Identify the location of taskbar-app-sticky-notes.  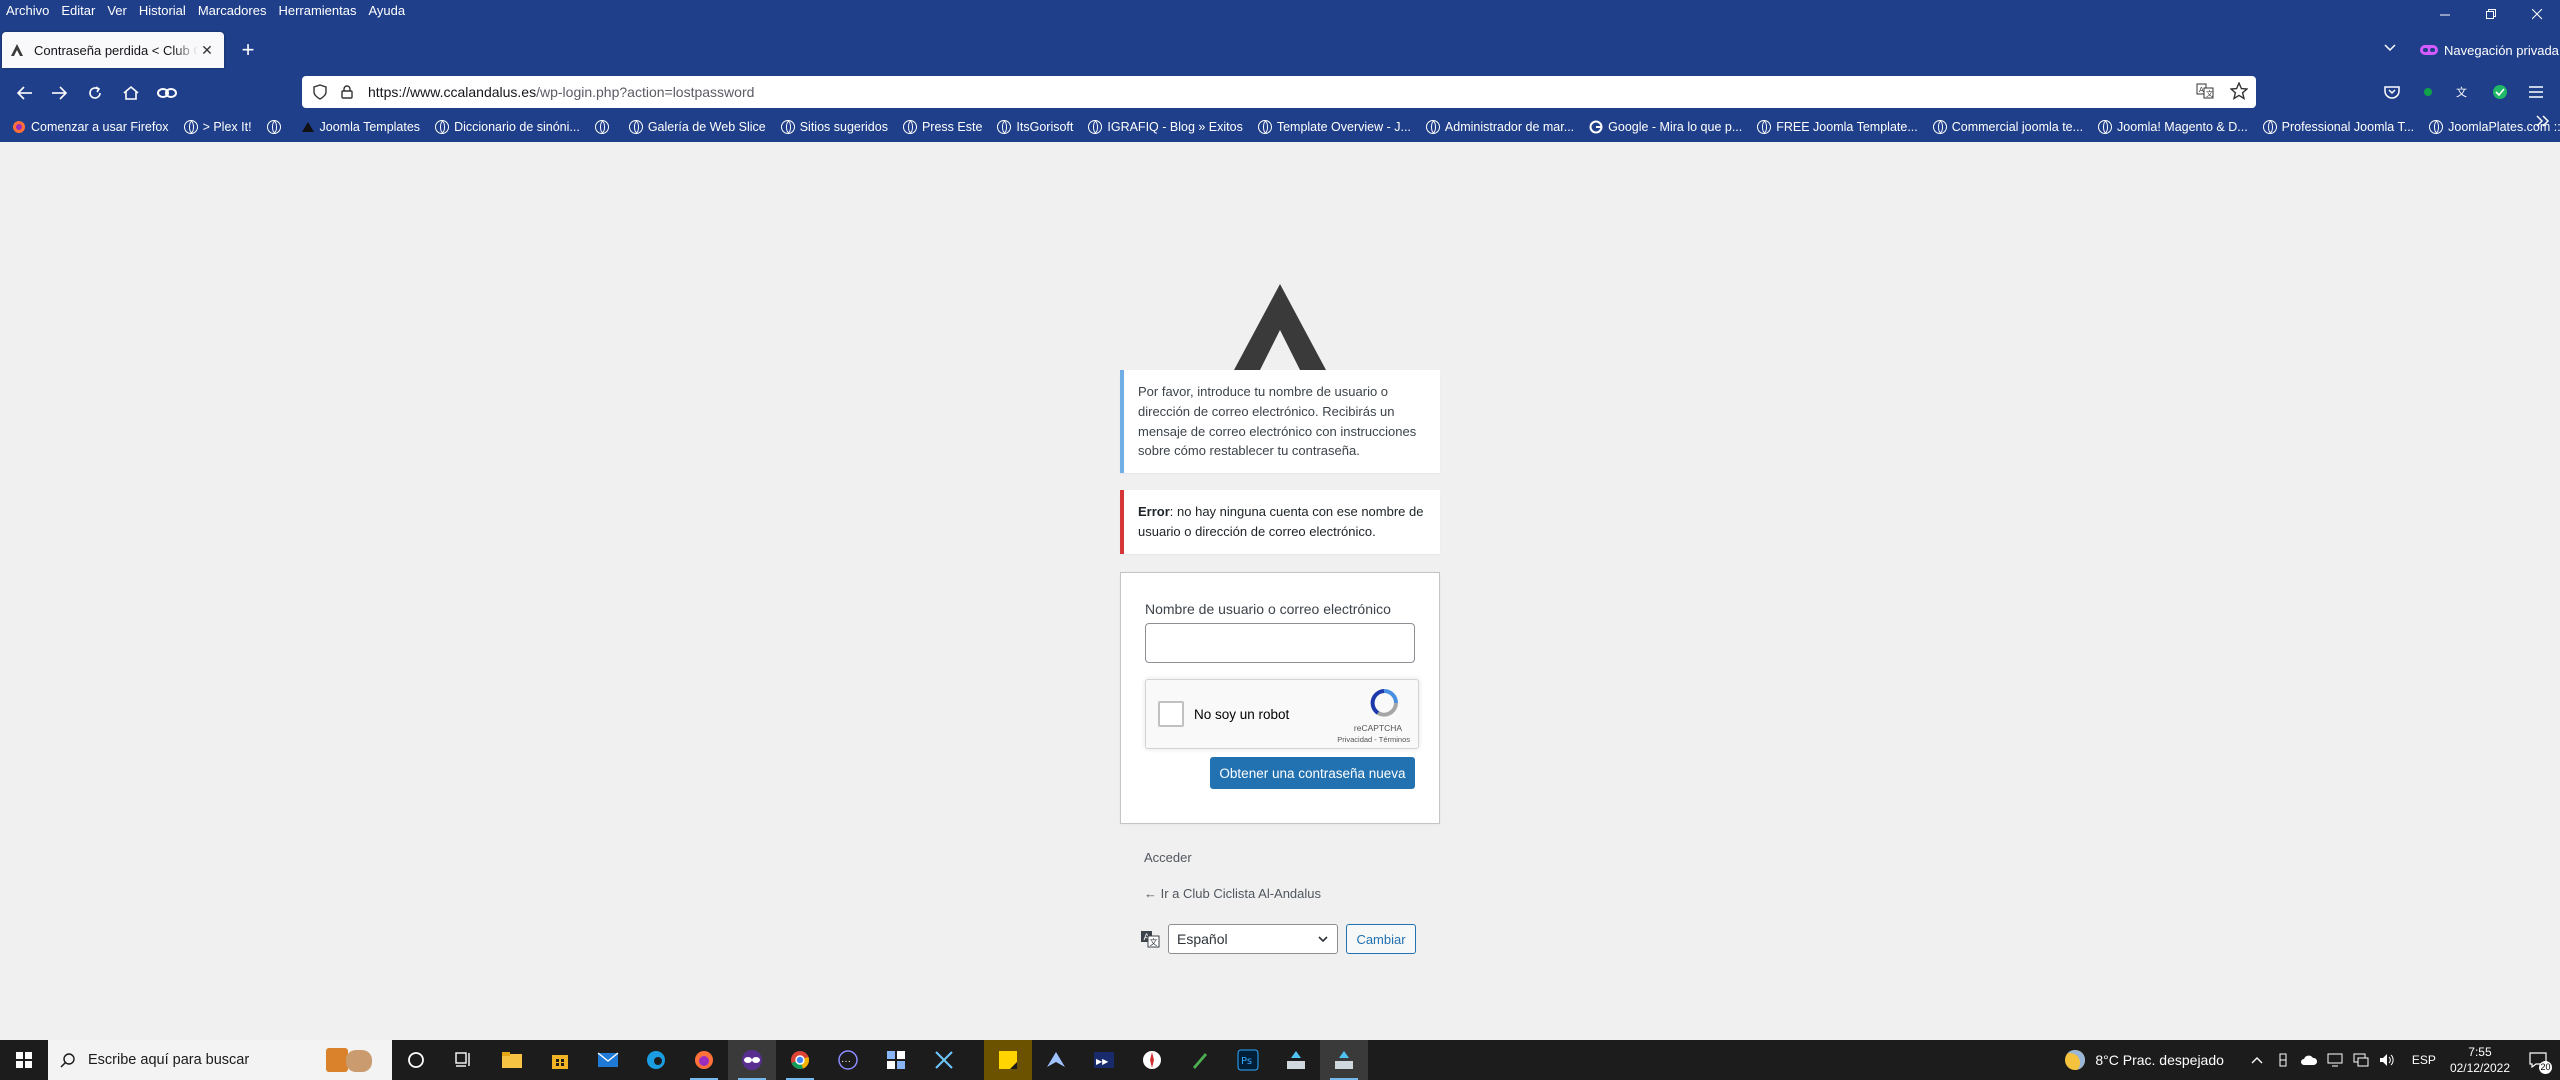
(1008, 1060).